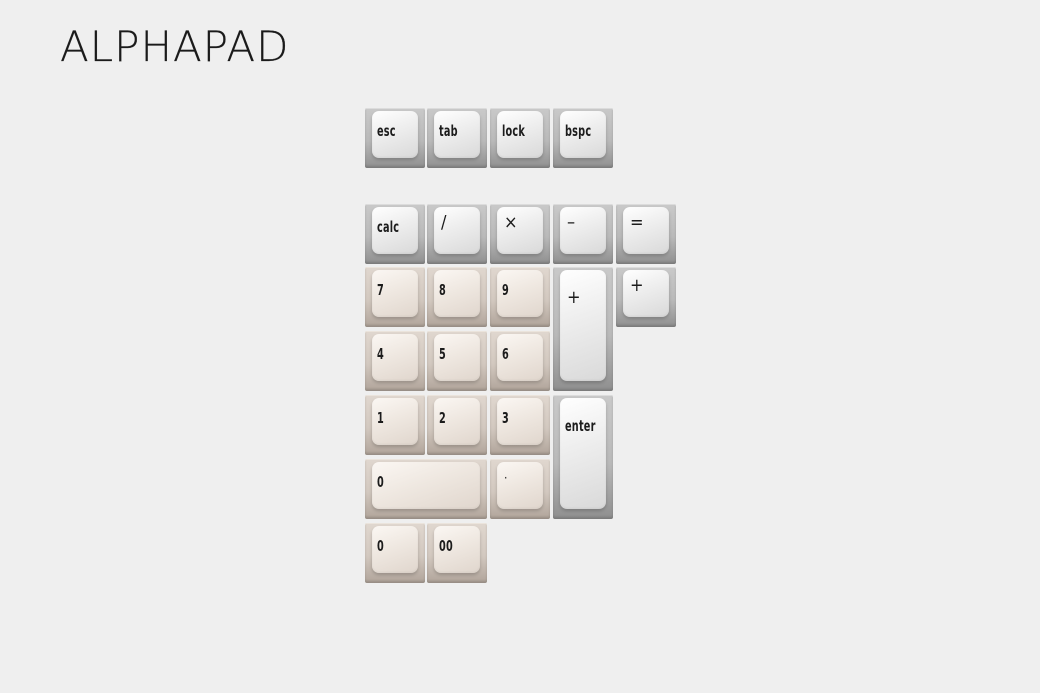 The height and width of the screenshot is (693, 1040). What do you see at coordinates (442, 418) in the screenshot?
I see `key-legend: 2` at bounding box center [442, 418].